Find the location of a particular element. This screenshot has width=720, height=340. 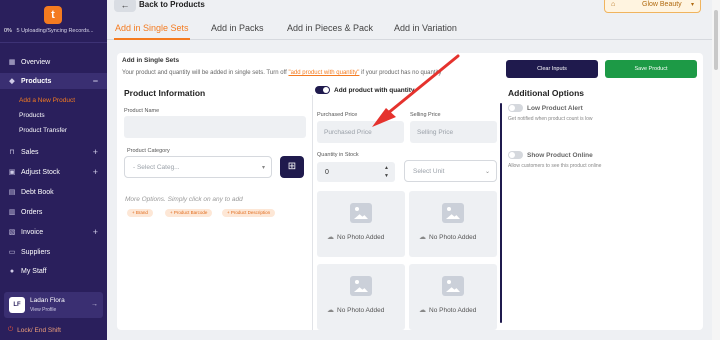

tab-variation: Add in Variation is located at coordinates (425, 28).